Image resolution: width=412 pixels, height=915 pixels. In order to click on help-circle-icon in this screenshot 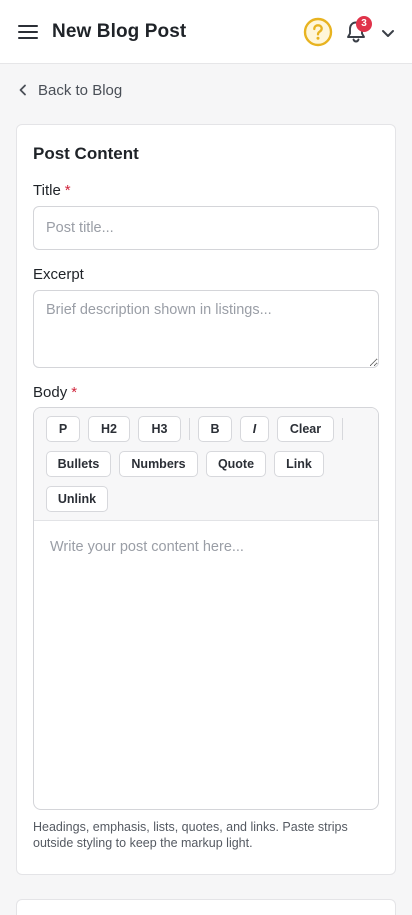, I will do `click(318, 32)`.